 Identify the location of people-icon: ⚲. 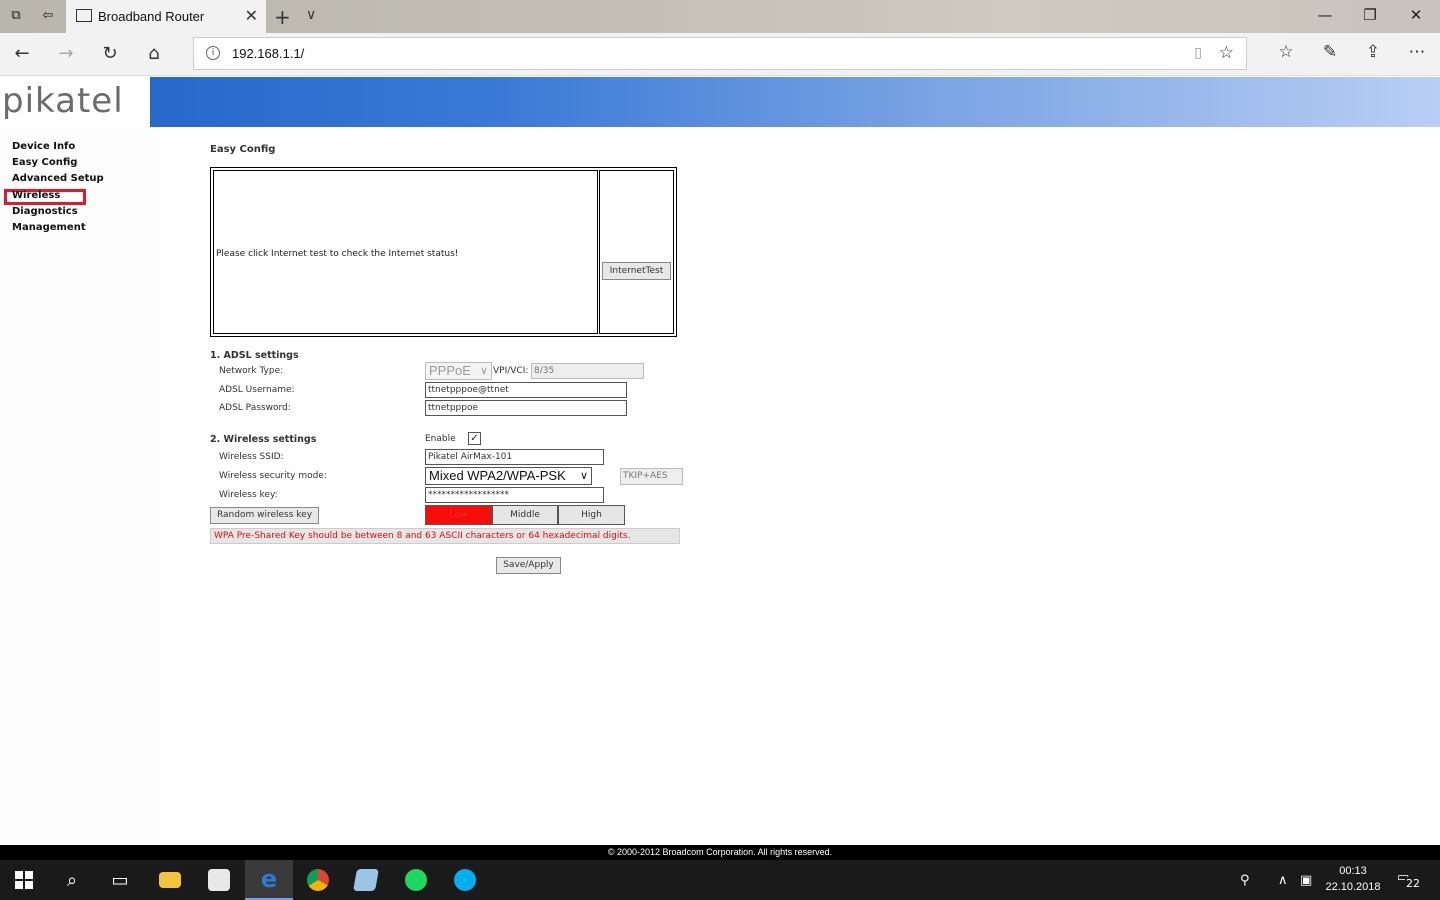
(1245, 880).